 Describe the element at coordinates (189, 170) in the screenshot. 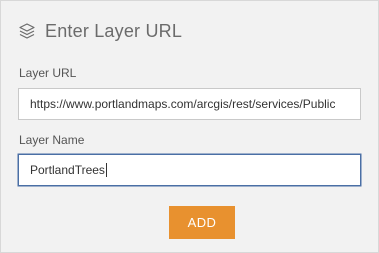

I see `layer-name-input: PortlandTrees` at that location.